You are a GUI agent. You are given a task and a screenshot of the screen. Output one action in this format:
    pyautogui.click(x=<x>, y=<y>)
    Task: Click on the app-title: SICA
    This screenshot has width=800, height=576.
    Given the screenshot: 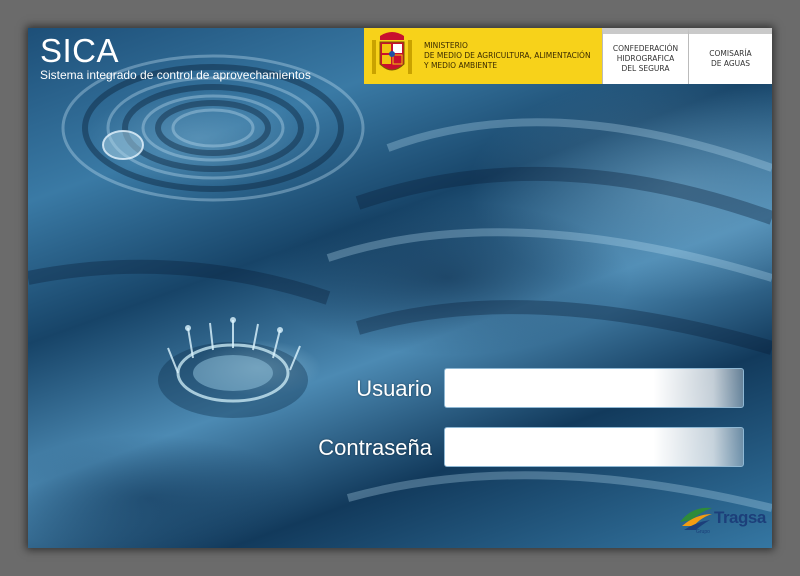 What is the action you would take?
    pyautogui.click(x=80, y=50)
    